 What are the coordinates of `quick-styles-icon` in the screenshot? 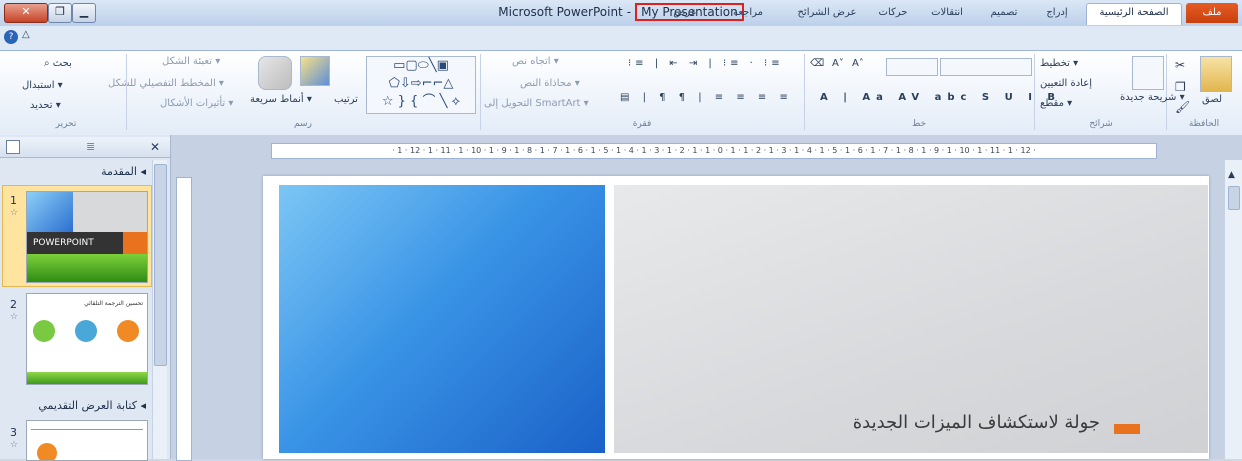 It's located at (275, 73).